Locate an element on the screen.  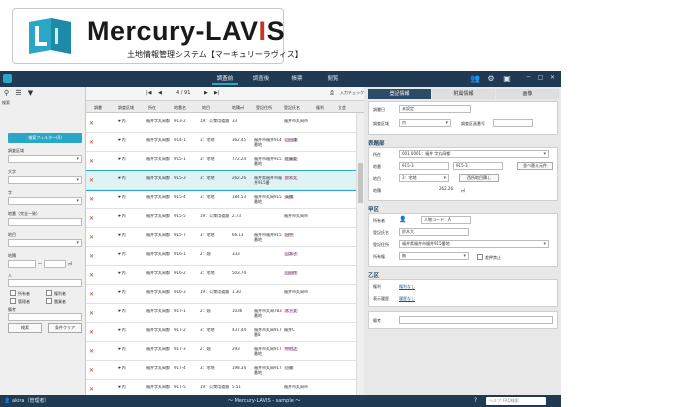
chiseki-max-input is located at coordinates (55, 264).